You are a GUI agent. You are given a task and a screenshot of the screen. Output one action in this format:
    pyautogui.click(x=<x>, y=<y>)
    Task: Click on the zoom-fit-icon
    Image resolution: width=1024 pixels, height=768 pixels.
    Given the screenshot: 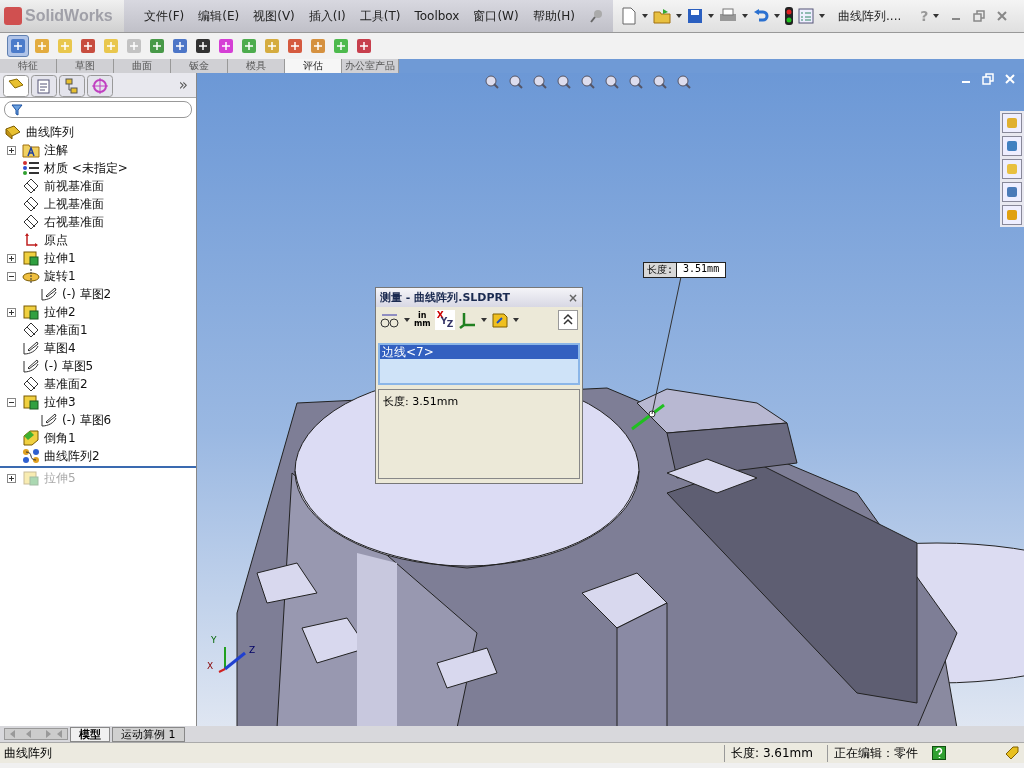 What is the action you would take?
    pyautogui.click(x=492, y=81)
    